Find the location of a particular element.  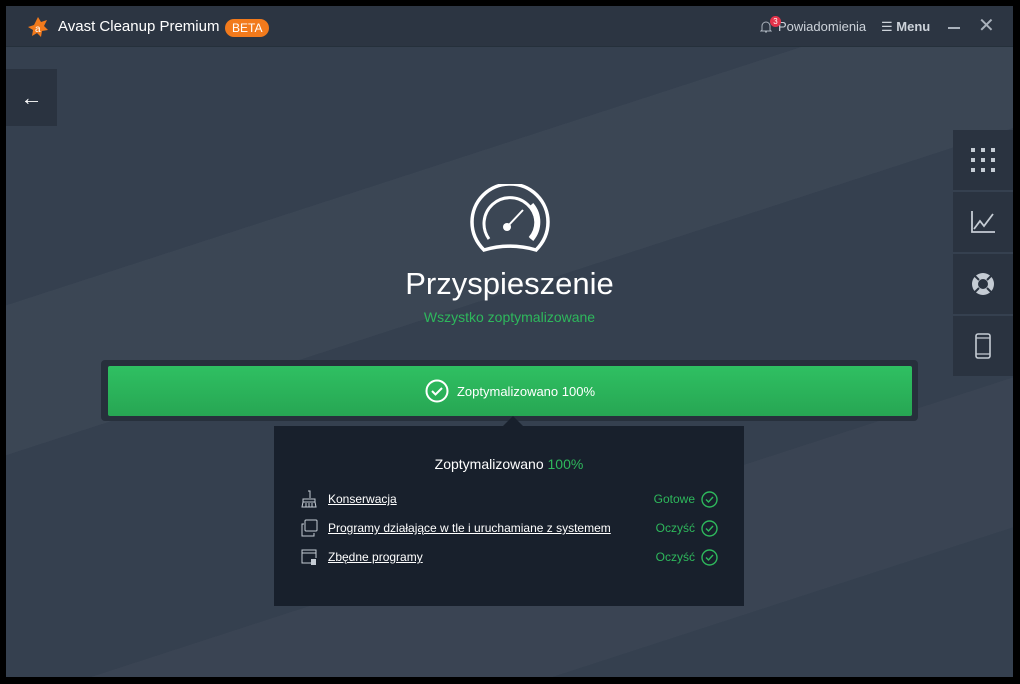

back-button: ← is located at coordinates (31, 97).